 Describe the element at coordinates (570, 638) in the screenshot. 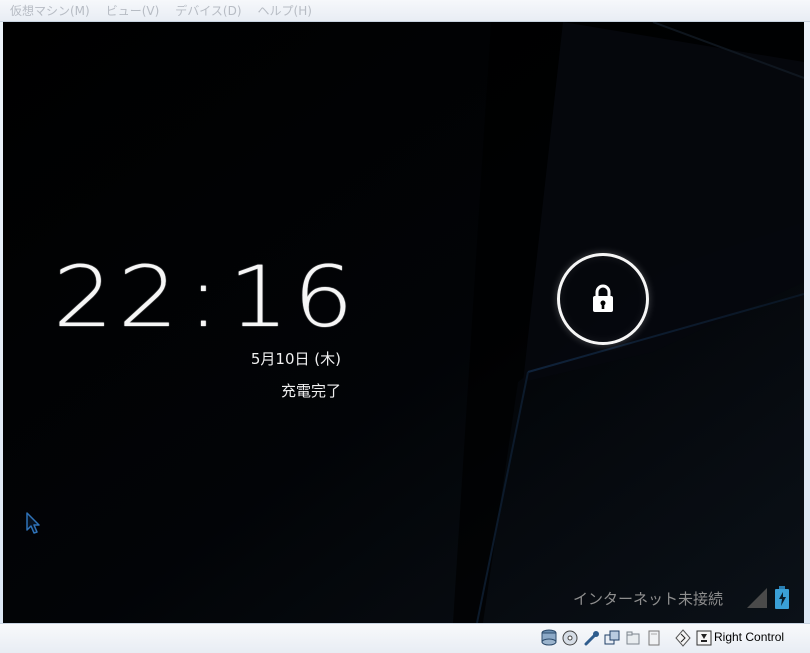

I see `optical-drive-icon` at that location.